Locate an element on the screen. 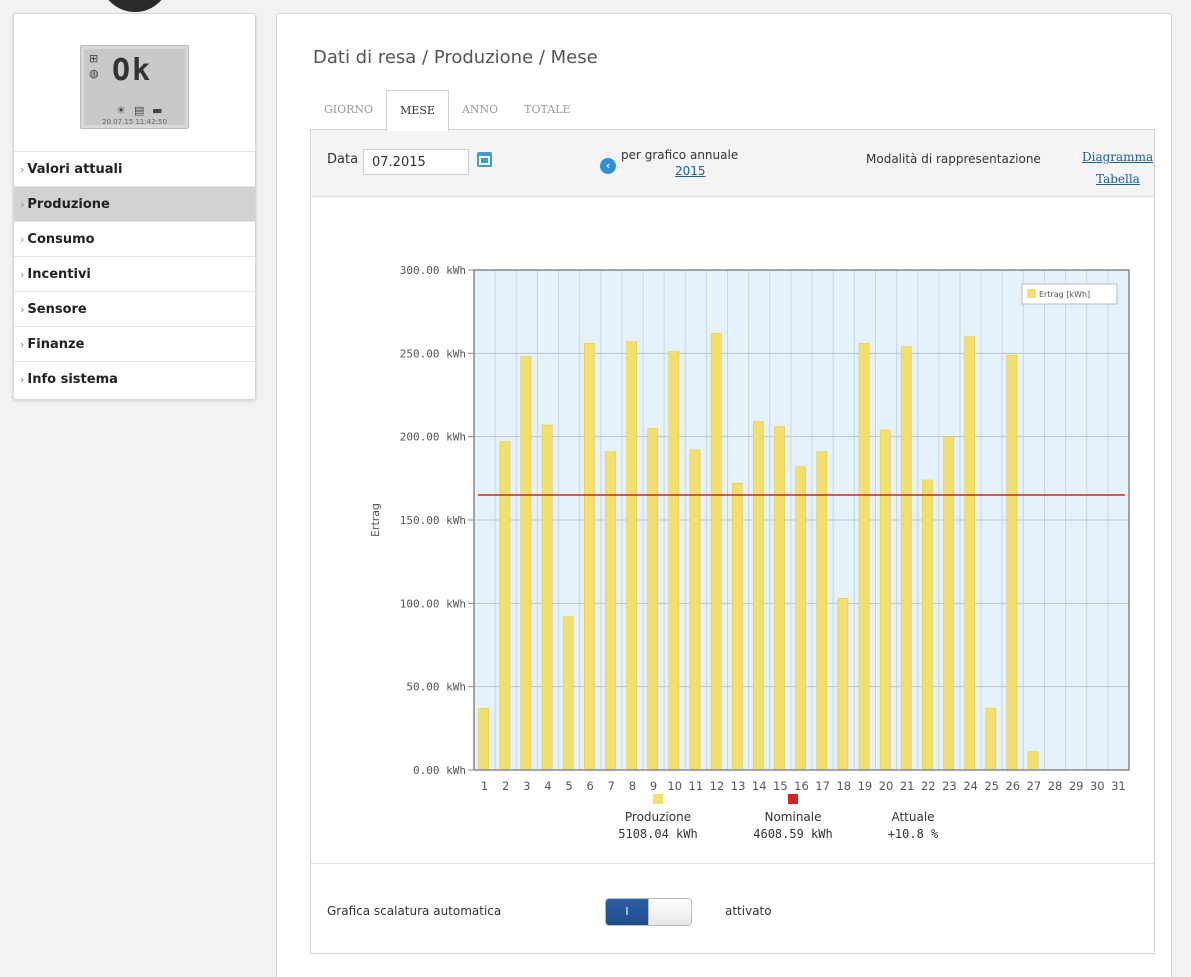 The height and width of the screenshot is (977, 1191). x-tick-label: 26 is located at coordinates (1012, 786).